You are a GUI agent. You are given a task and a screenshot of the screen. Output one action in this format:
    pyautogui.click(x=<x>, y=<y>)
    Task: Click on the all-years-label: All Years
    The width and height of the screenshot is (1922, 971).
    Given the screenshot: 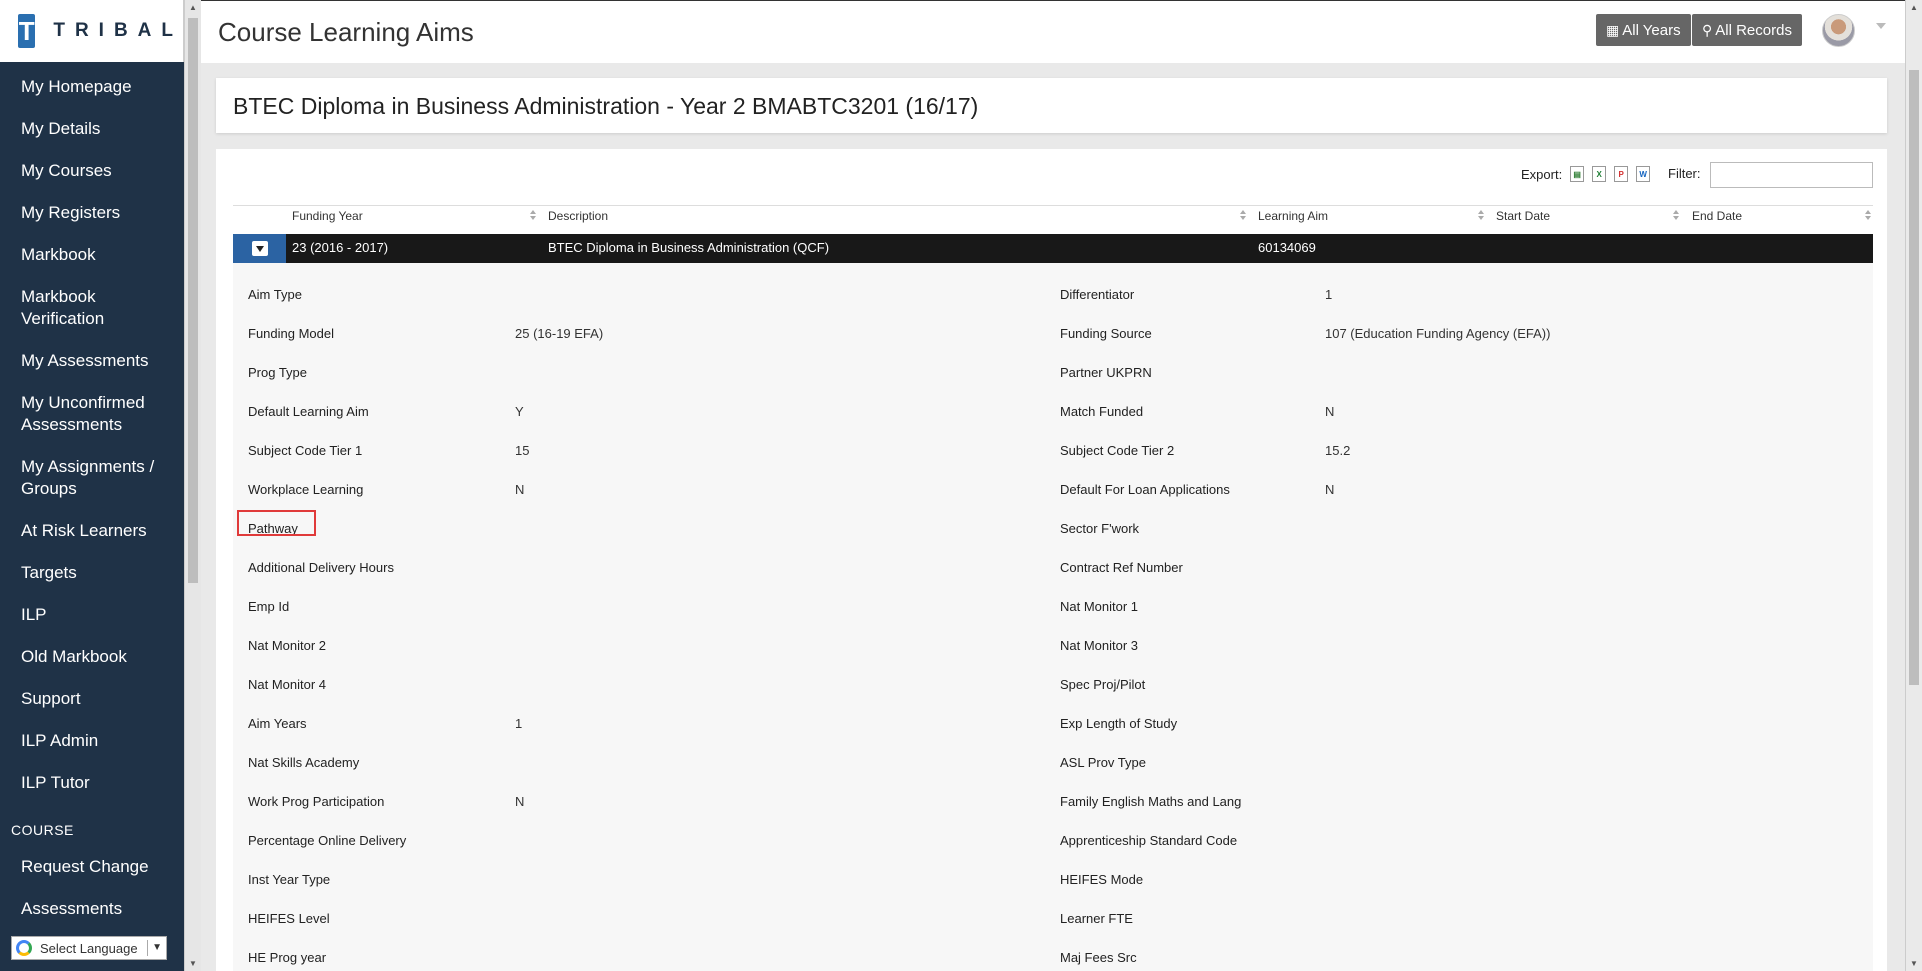 What is the action you would take?
    pyautogui.click(x=1651, y=30)
    